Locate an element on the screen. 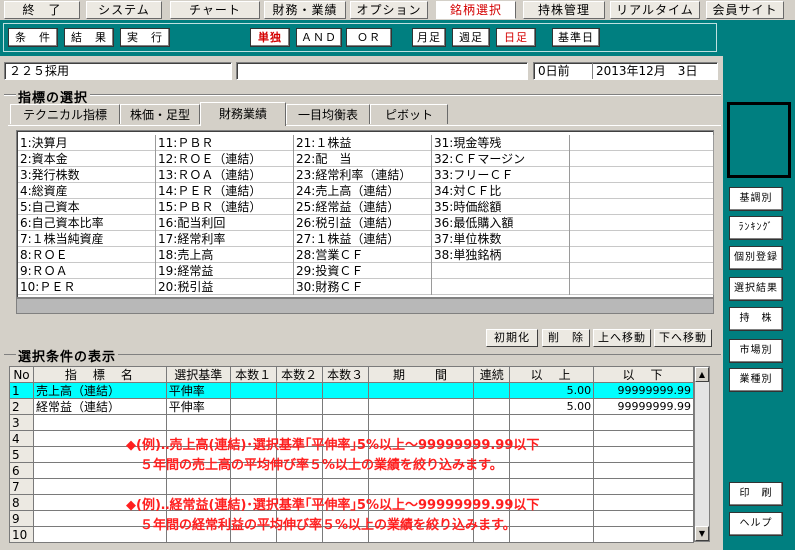 This screenshot has width=795, height=550. indicator-item: 10:ＰＥＲ is located at coordinates (86, 287).